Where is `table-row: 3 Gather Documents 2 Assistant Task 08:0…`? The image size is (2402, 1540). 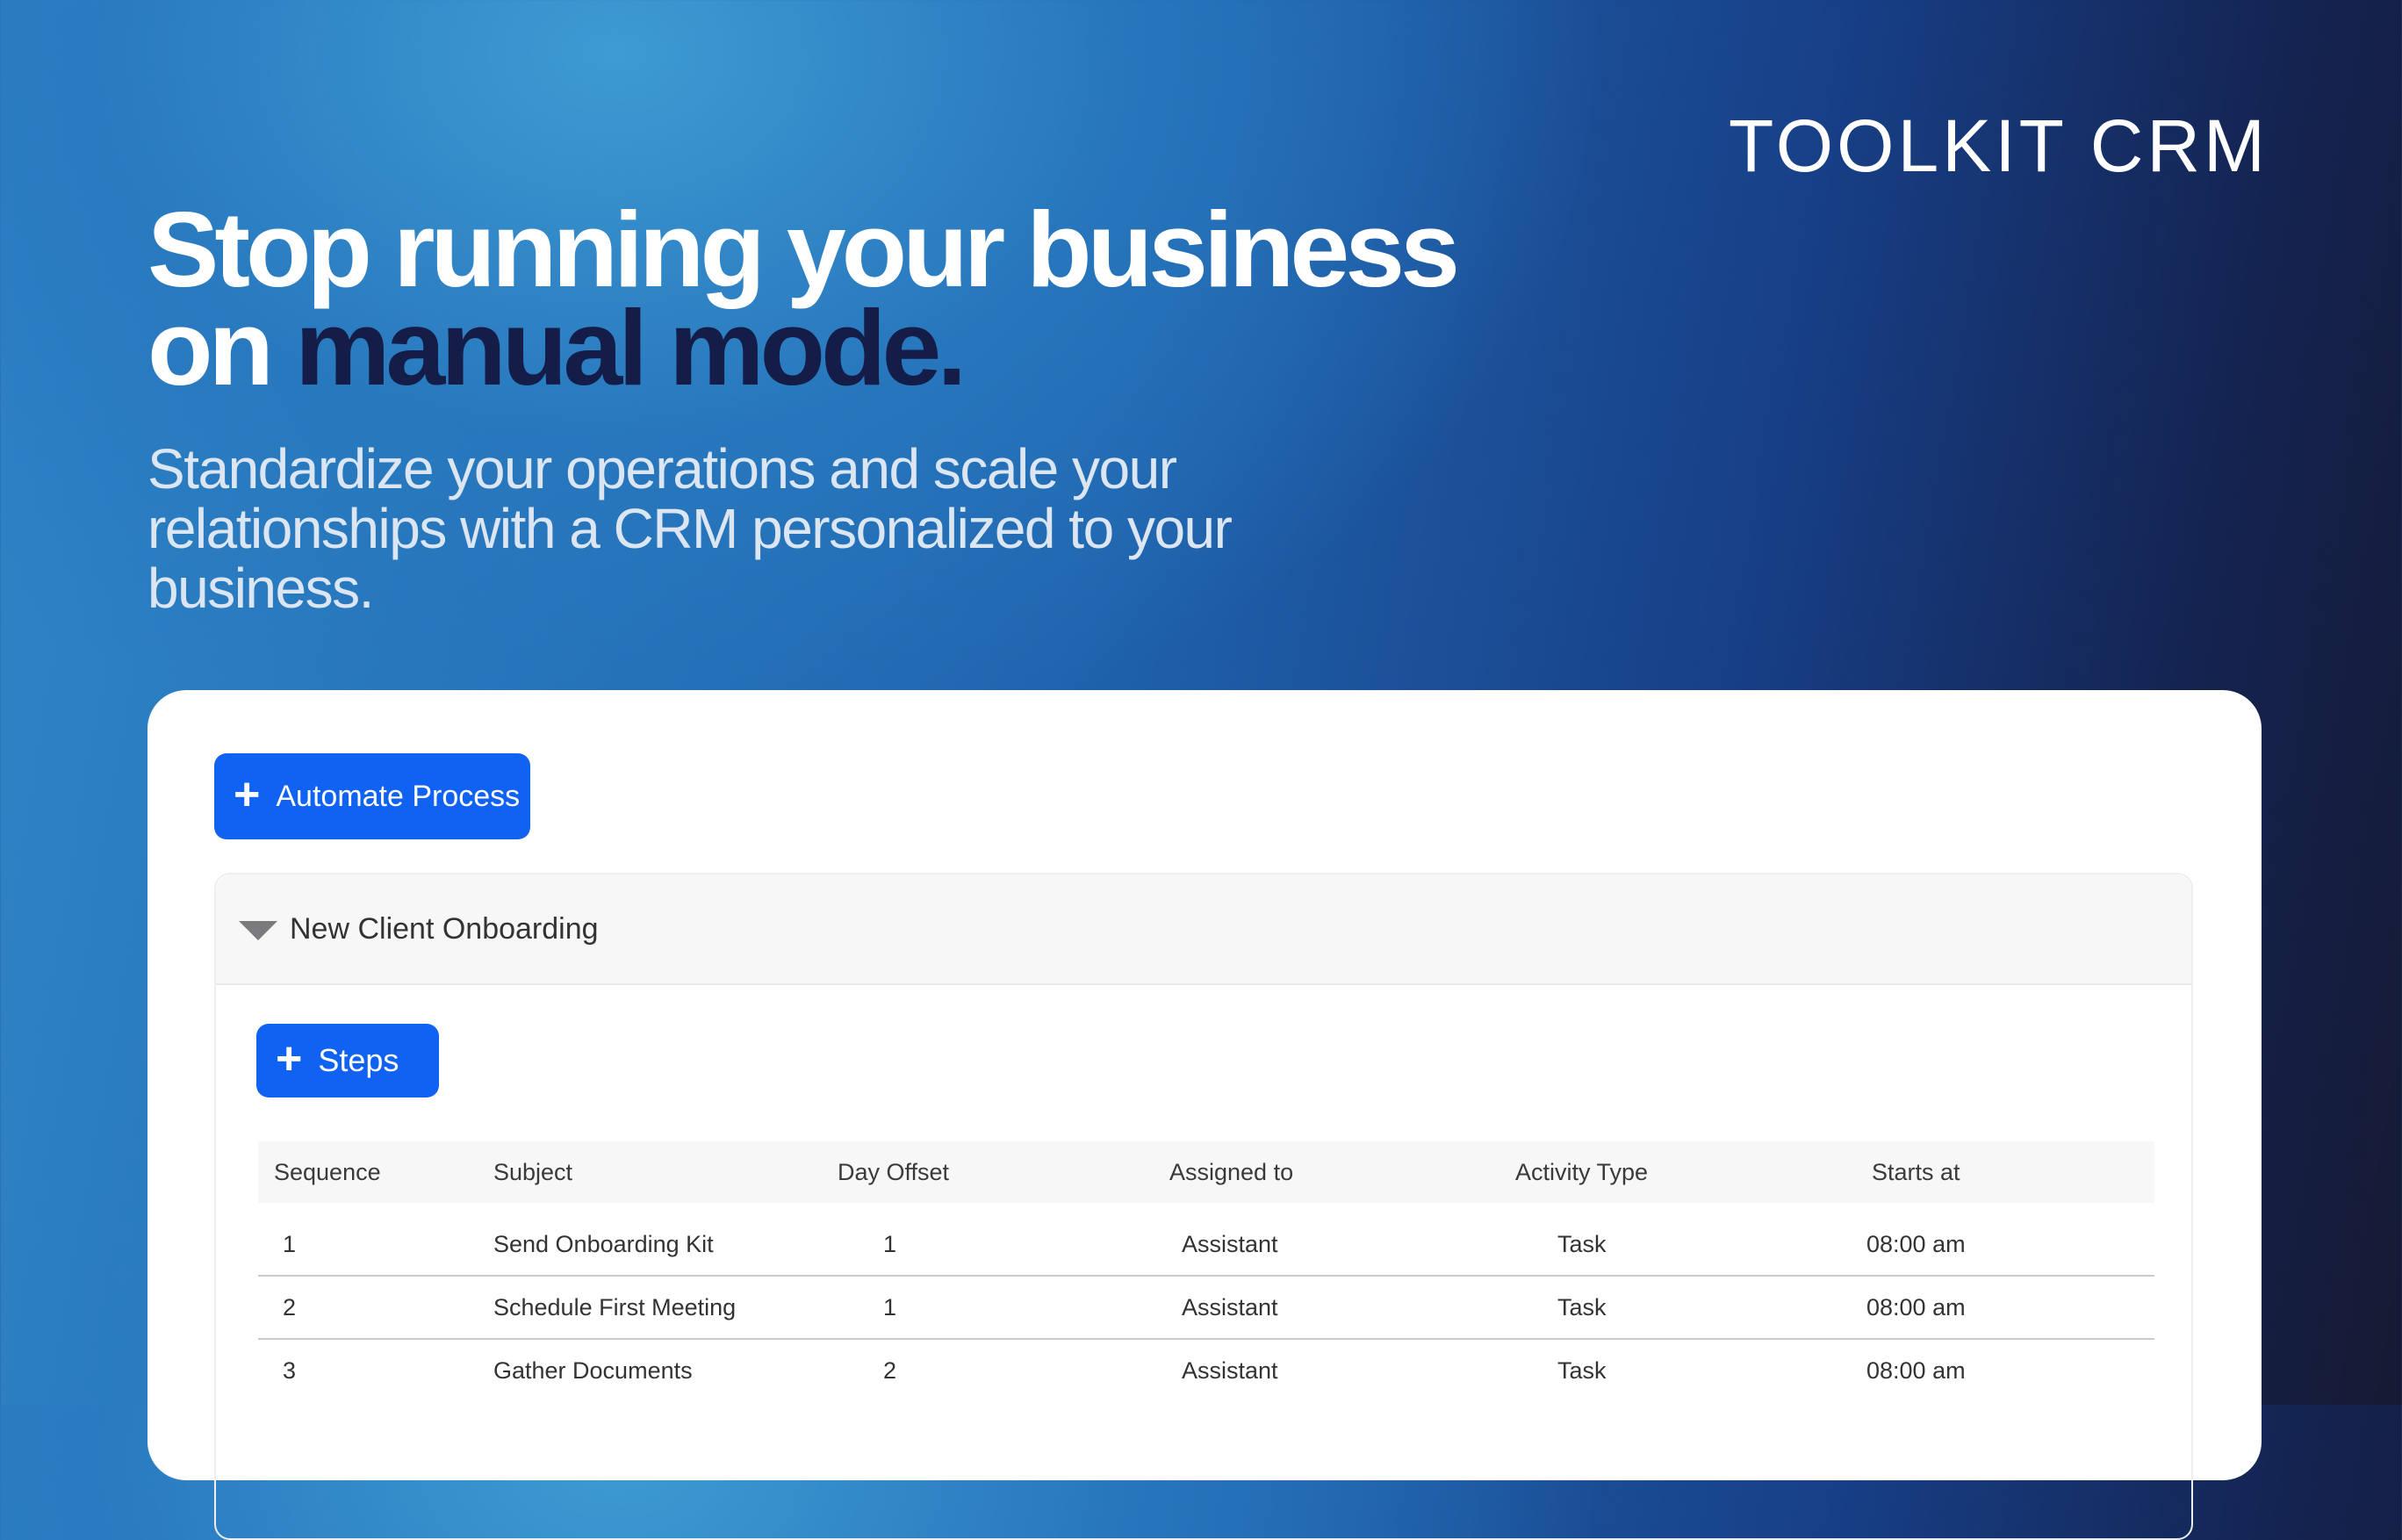
table-row: 3 Gather Documents 2 Assistant Task 08:0… is located at coordinates (1206, 1371).